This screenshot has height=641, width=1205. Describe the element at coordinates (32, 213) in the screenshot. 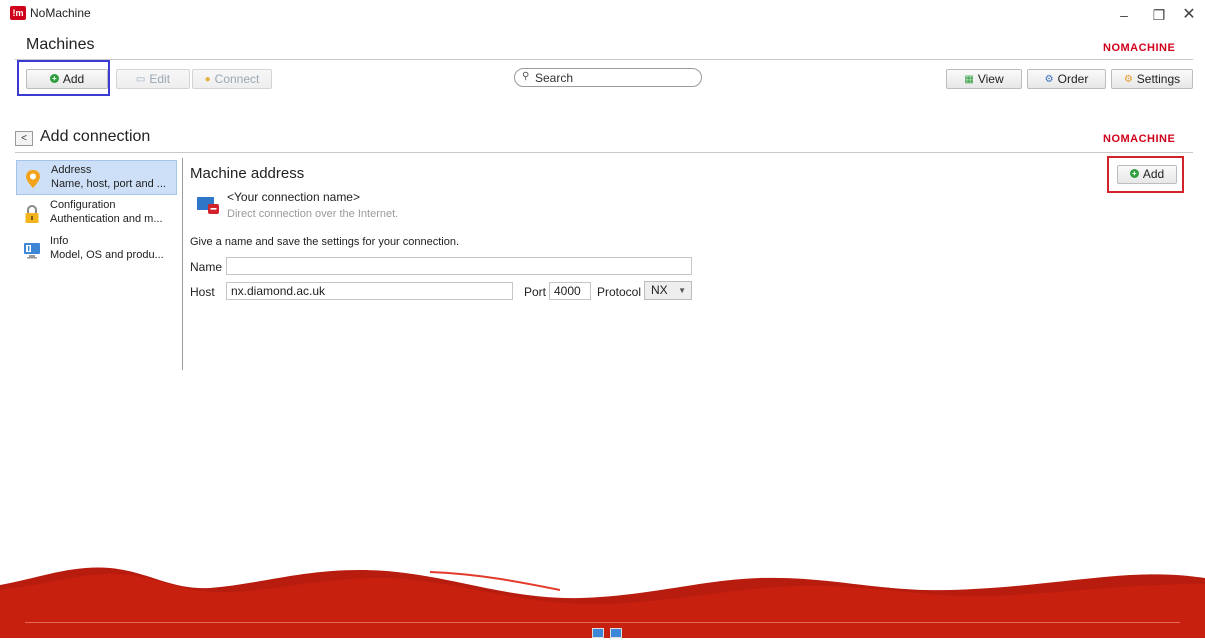

I see `lock-icon` at that location.